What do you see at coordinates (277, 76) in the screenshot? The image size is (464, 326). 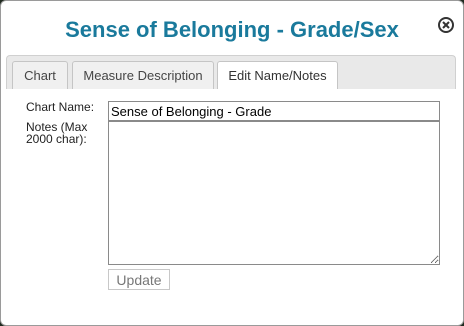 I see `tab-edit-name-notes: Edit Name/Notes` at bounding box center [277, 76].